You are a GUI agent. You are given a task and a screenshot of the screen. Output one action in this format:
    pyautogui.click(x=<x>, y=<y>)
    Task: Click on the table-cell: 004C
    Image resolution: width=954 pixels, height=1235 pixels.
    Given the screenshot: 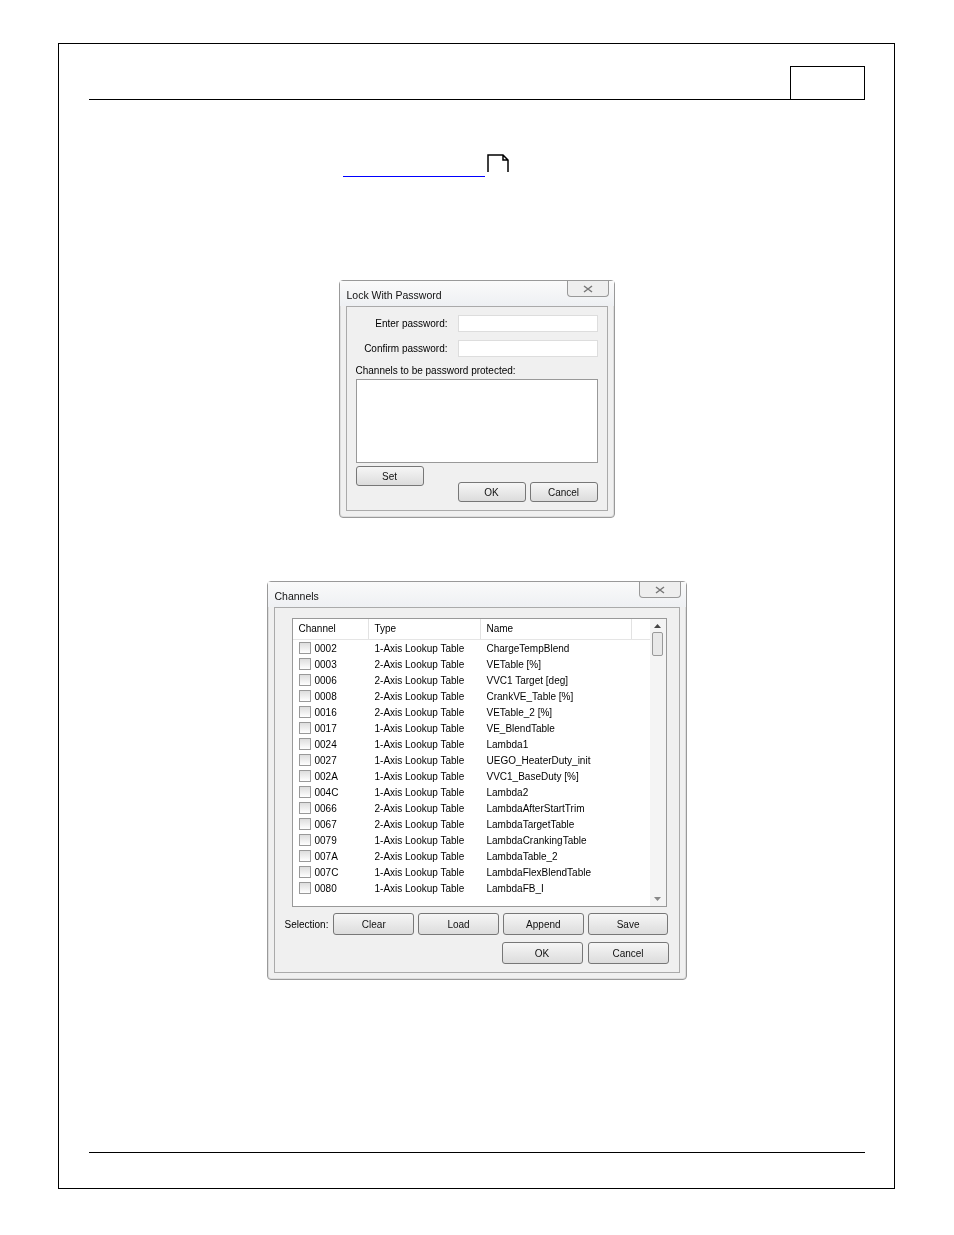 What is the action you would take?
    pyautogui.click(x=326, y=792)
    